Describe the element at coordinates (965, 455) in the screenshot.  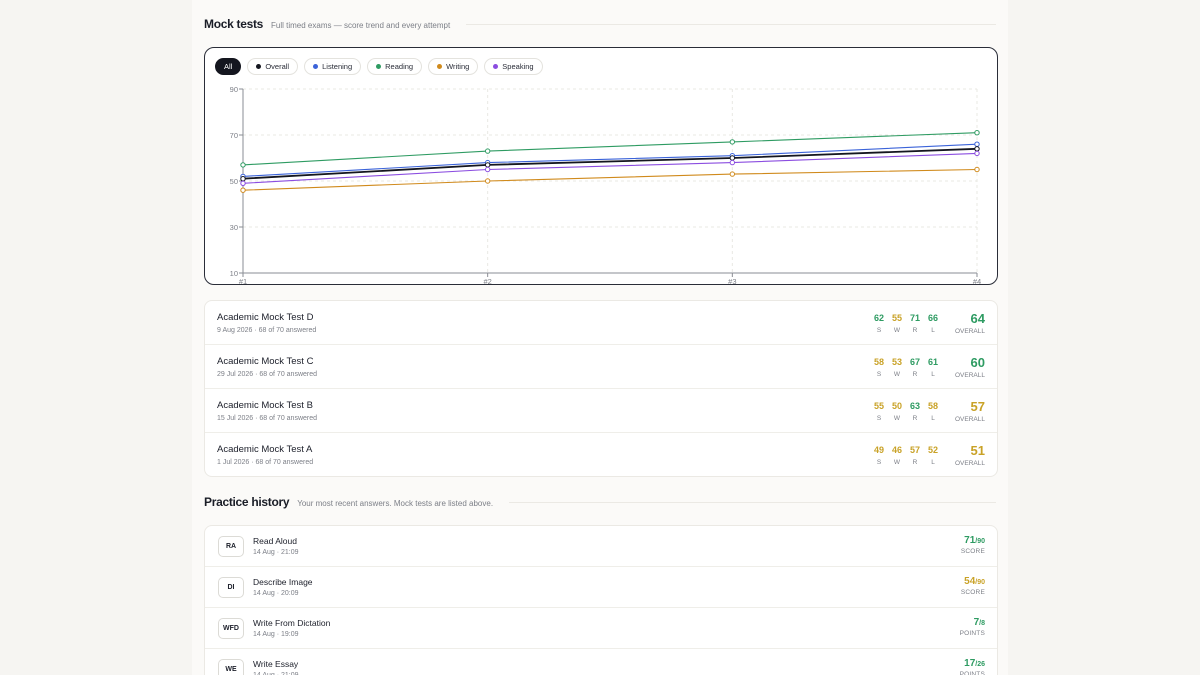
I see `overall-score: 51 OVERALL` at that location.